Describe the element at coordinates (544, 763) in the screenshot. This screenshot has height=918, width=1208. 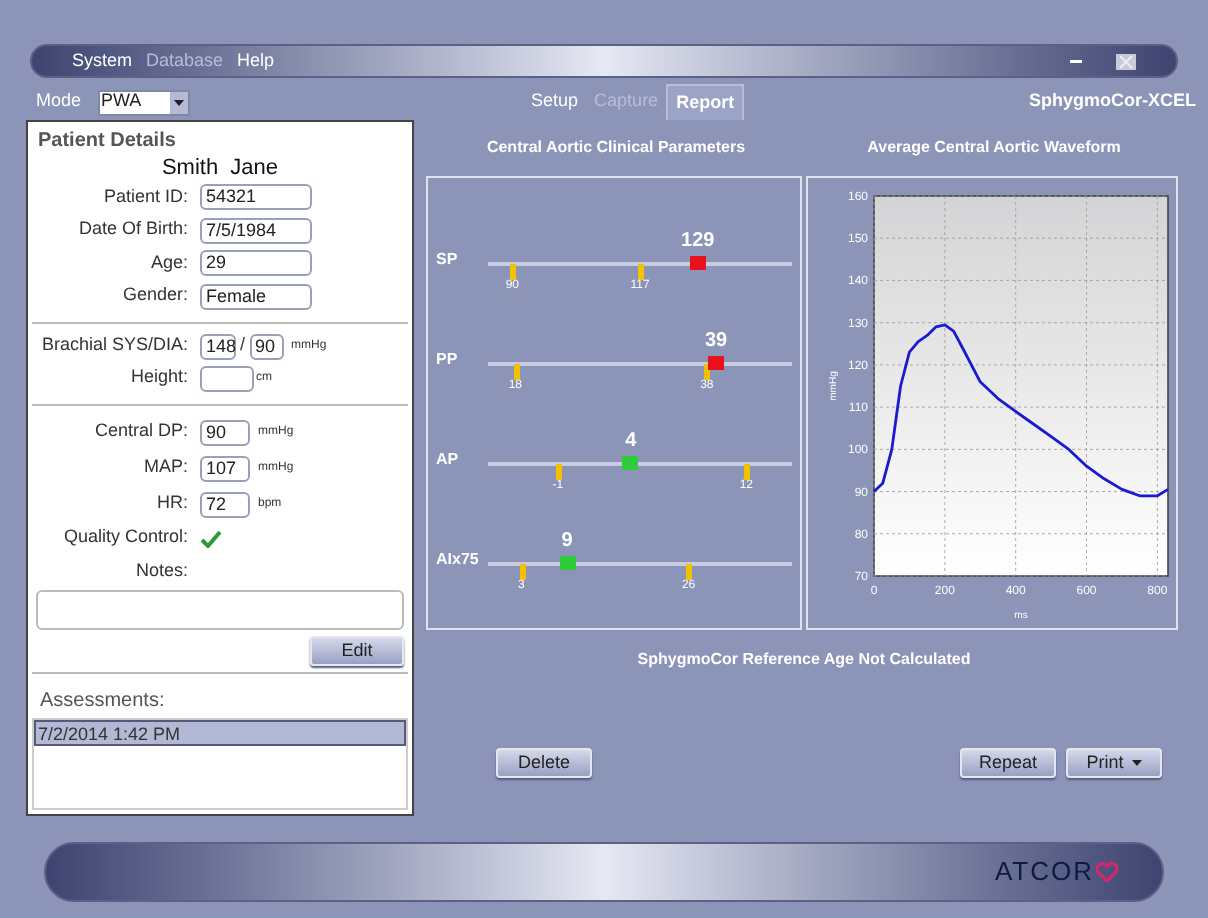
I see `delete-button: Delete` at that location.